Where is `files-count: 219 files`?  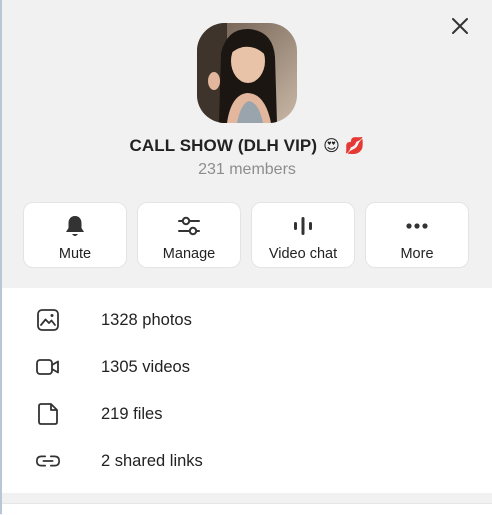
files-count: 219 files is located at coordinates (132, 413).